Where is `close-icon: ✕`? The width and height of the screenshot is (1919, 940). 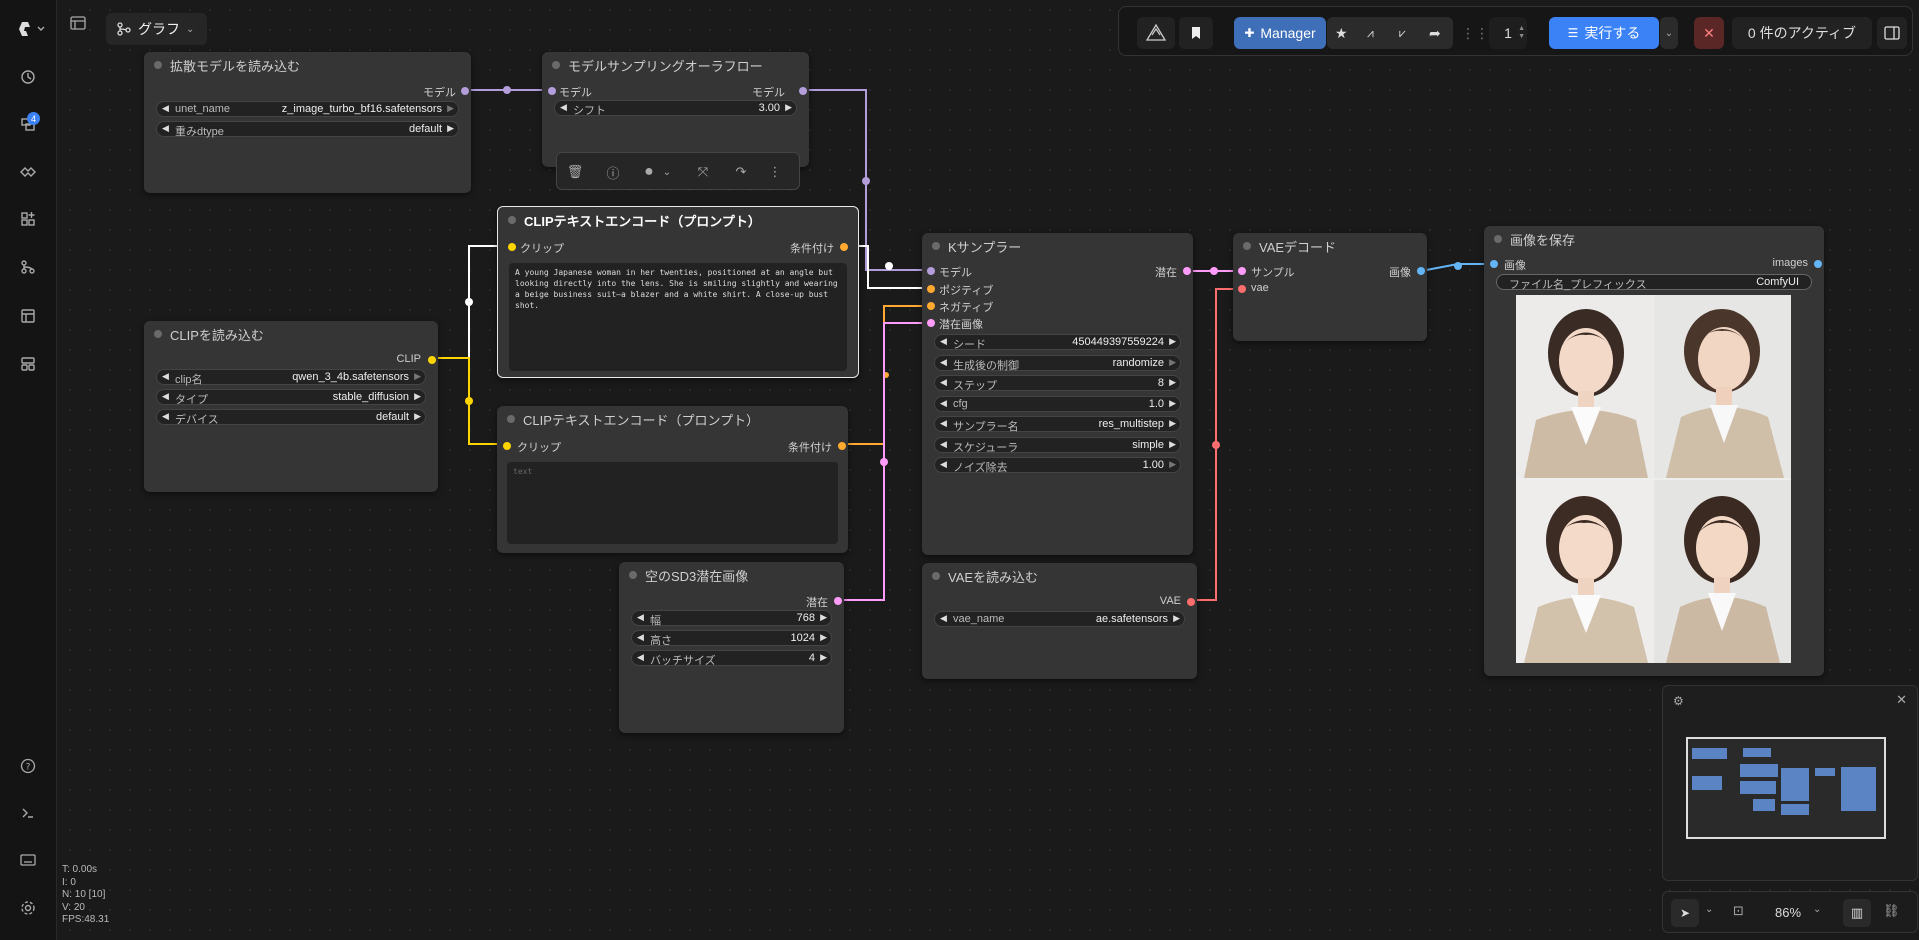 close-icon: ✕ is located at coordinates (1901, 700).